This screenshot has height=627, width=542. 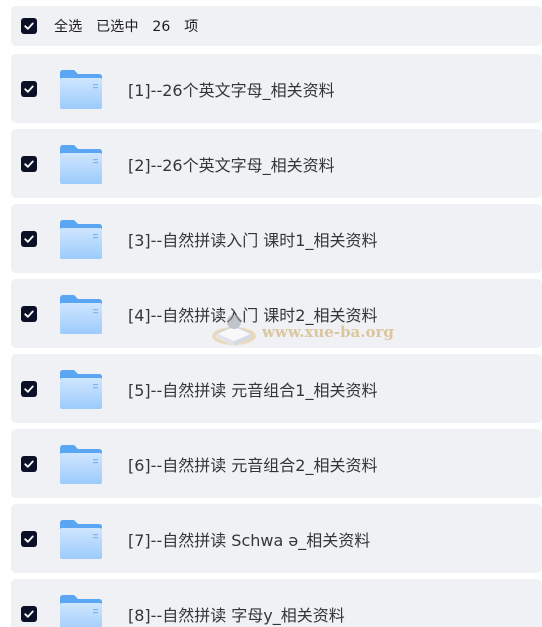 What do you see at coordinates (252, 464) in the screenshot?
I see `folder-name: [6]--自然拼读 元音组合2_相关资料` at bounding box center [252, 464].